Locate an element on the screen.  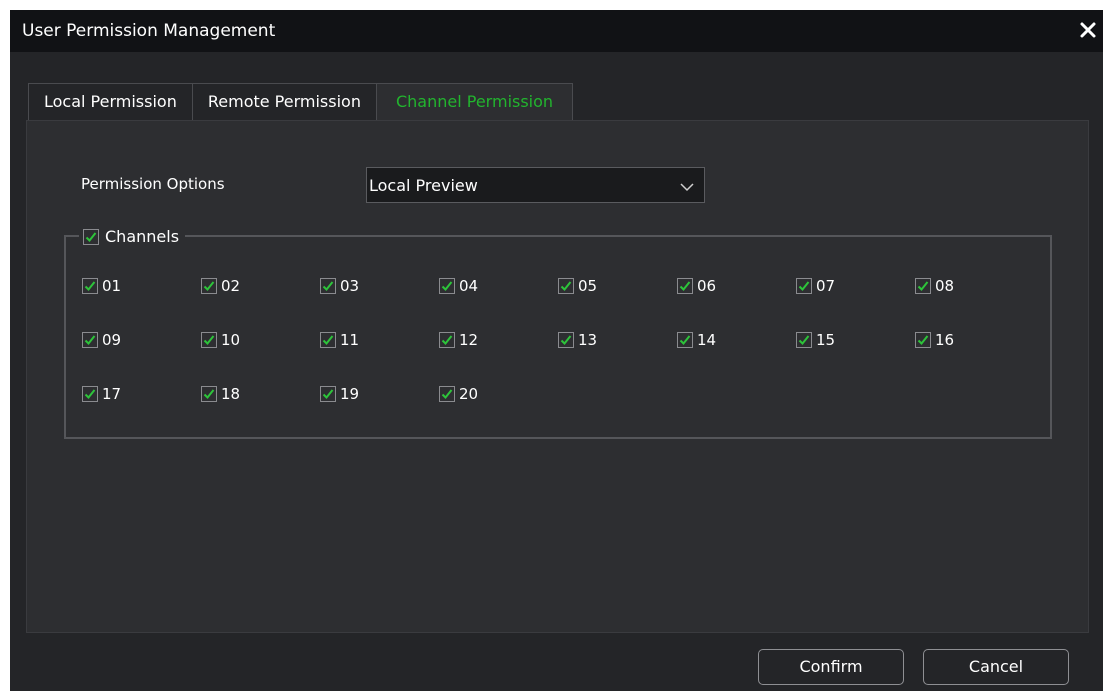
channel-label: 06 is located at coordinates (707, 286).